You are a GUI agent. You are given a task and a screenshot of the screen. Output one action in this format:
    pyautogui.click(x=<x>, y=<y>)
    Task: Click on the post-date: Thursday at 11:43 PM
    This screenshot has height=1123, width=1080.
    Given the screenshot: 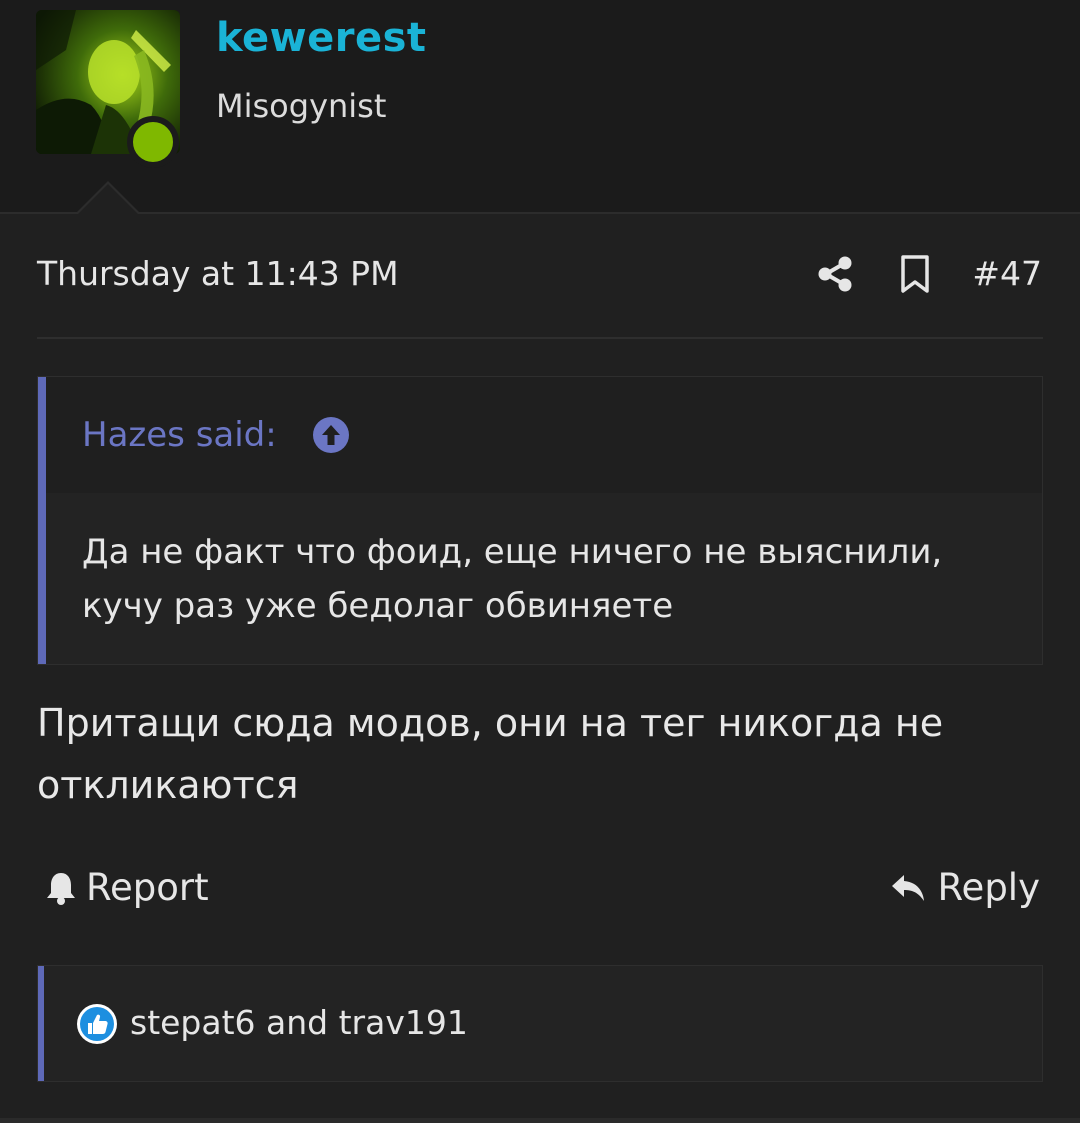 What is the action you would take?
    pyautogui.click(x=218, y=274)
    